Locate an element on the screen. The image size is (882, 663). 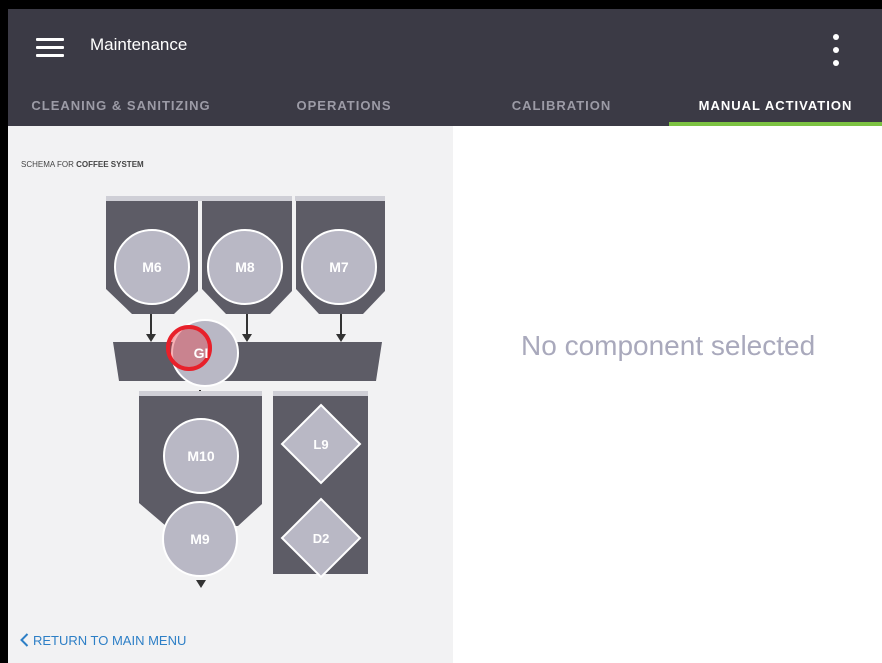
app-title: Maintenance is located at coordinates (139, 44).